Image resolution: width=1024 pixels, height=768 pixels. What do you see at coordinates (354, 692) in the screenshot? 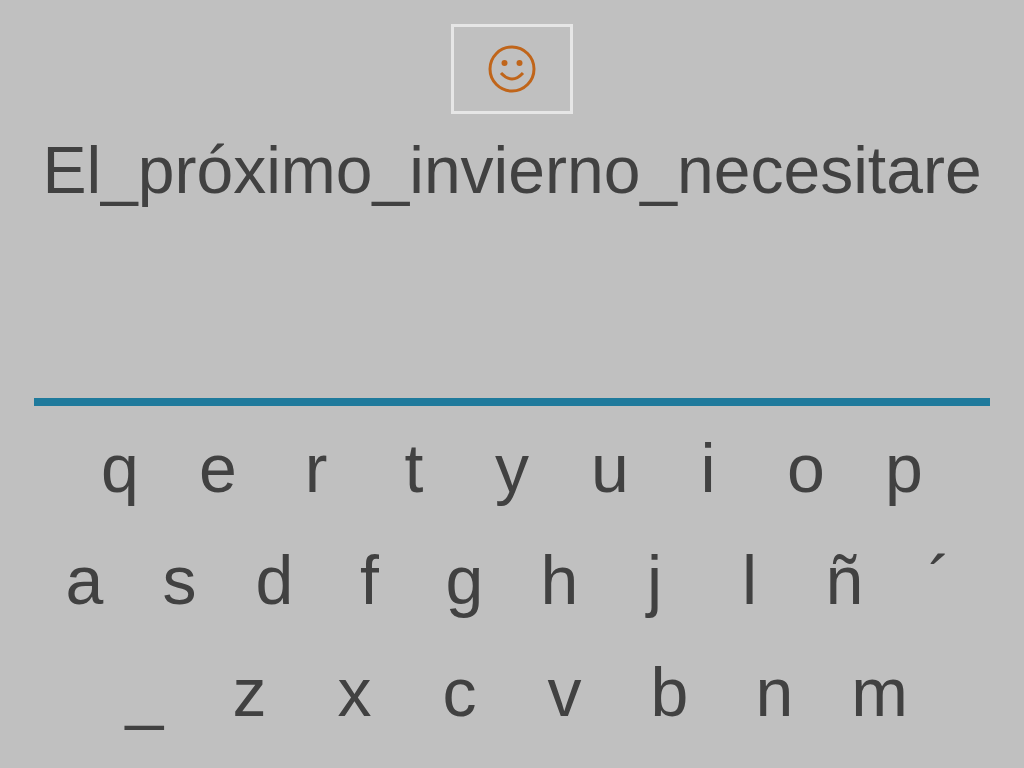
I see `letter-key: x` at bounding box center [354, 692].